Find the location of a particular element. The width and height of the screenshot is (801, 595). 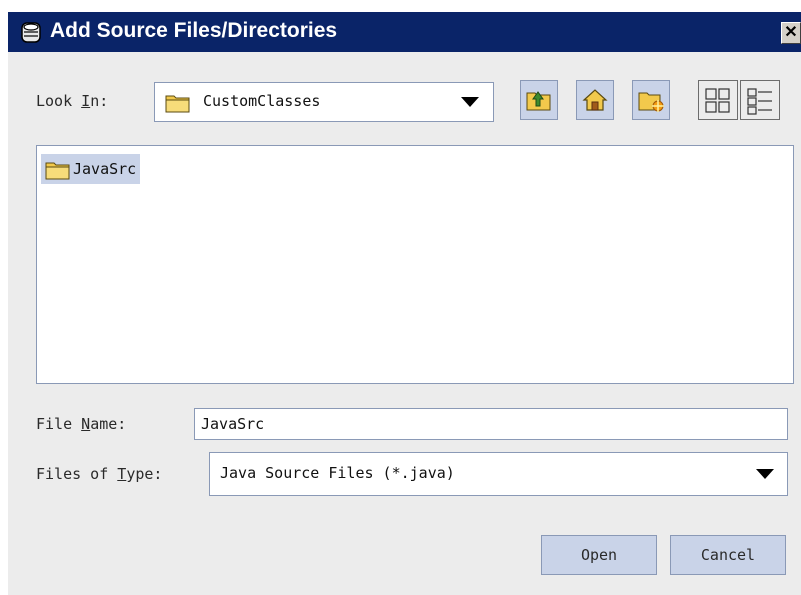

open-button: Open is located at coordinates (599, 555).